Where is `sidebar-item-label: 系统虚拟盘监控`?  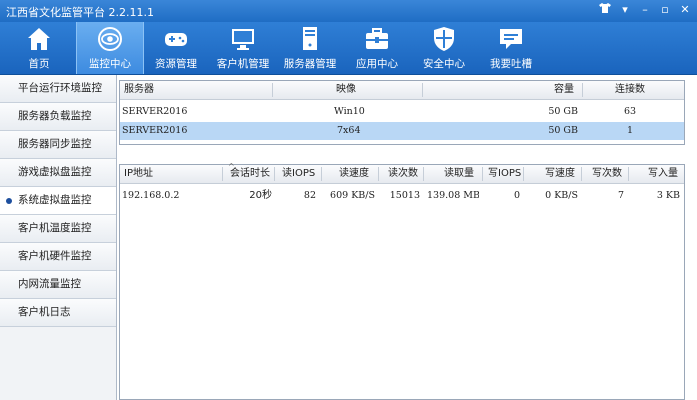
sidebar-item-label: 系统虚拟盘监控 is located at coordinates (55, 200).